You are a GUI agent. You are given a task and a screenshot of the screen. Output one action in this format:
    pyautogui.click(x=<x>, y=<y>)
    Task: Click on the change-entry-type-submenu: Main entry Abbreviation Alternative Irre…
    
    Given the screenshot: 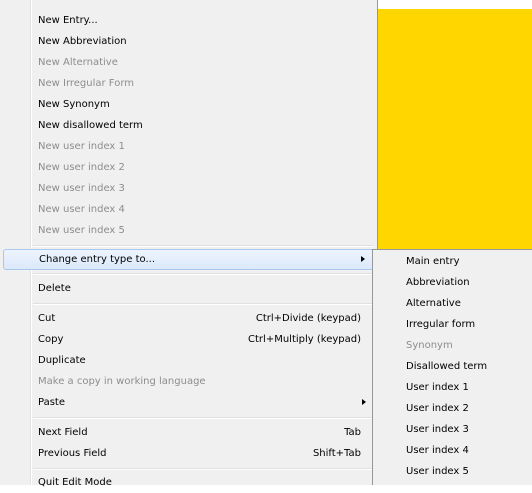 What is the action you would take?
    pyautogui.click(x=452, y=367)
    